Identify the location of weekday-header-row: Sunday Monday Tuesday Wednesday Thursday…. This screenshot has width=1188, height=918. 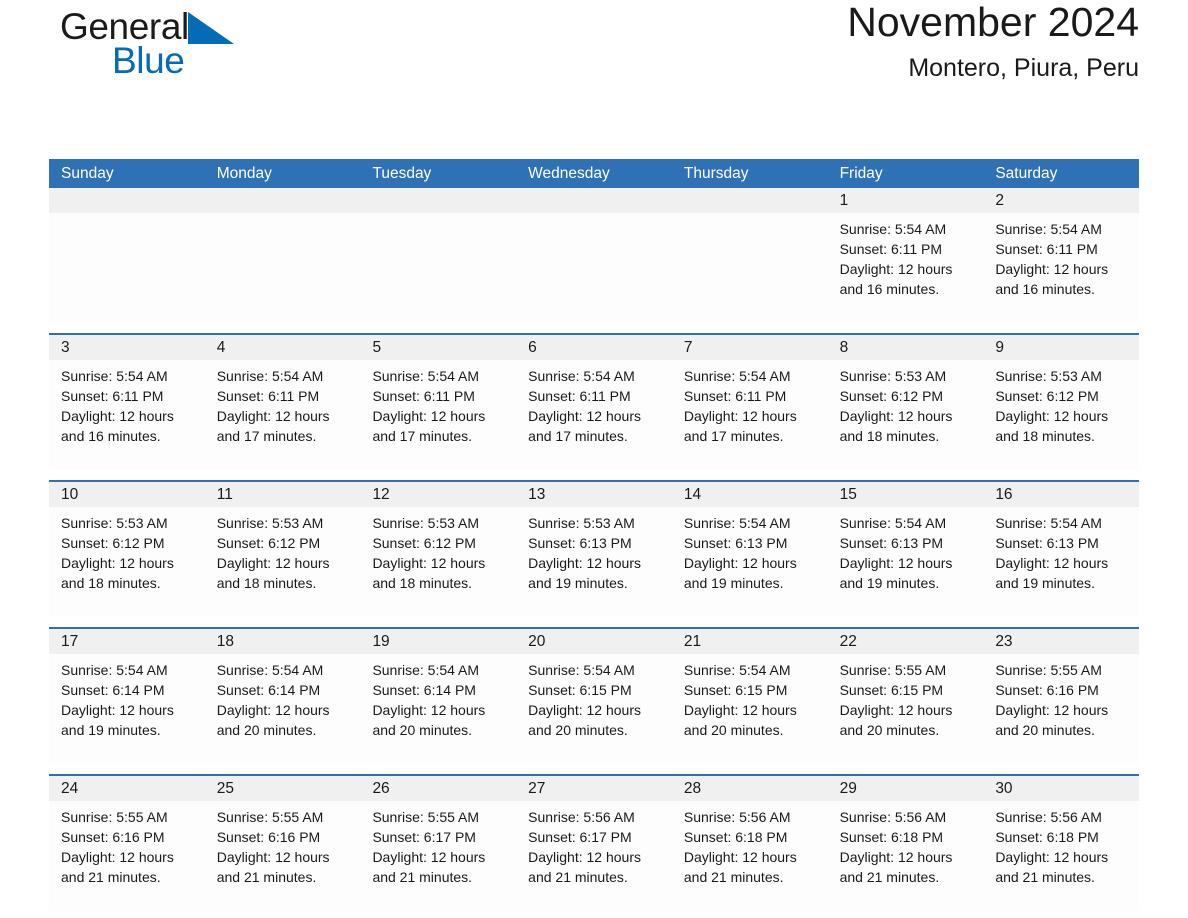
(594, 173).